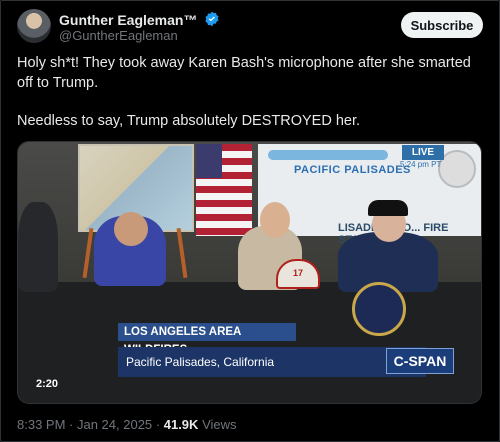  What do you see at coordinates (212, 20) in the screenshot?
I see `verified-badge-icon` at bounding box center [212, 20].